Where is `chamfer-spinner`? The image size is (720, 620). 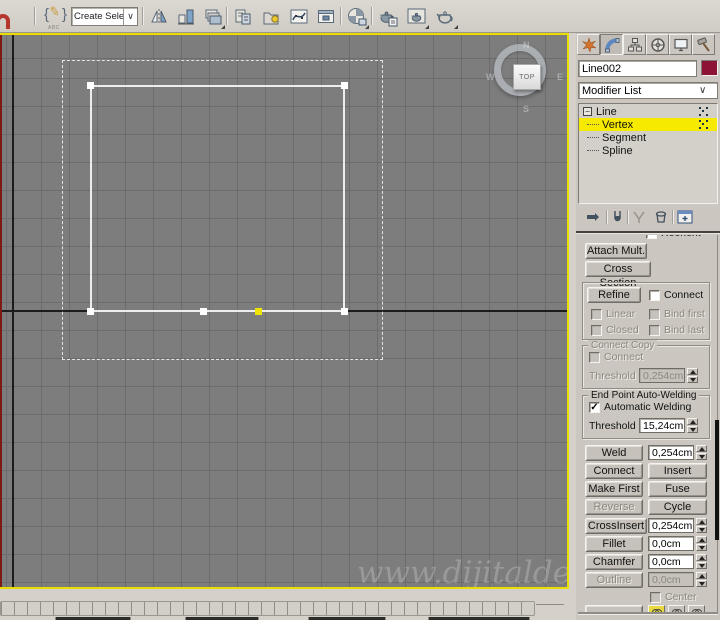
chamfer-spinner is located at coordinates (701, 561).